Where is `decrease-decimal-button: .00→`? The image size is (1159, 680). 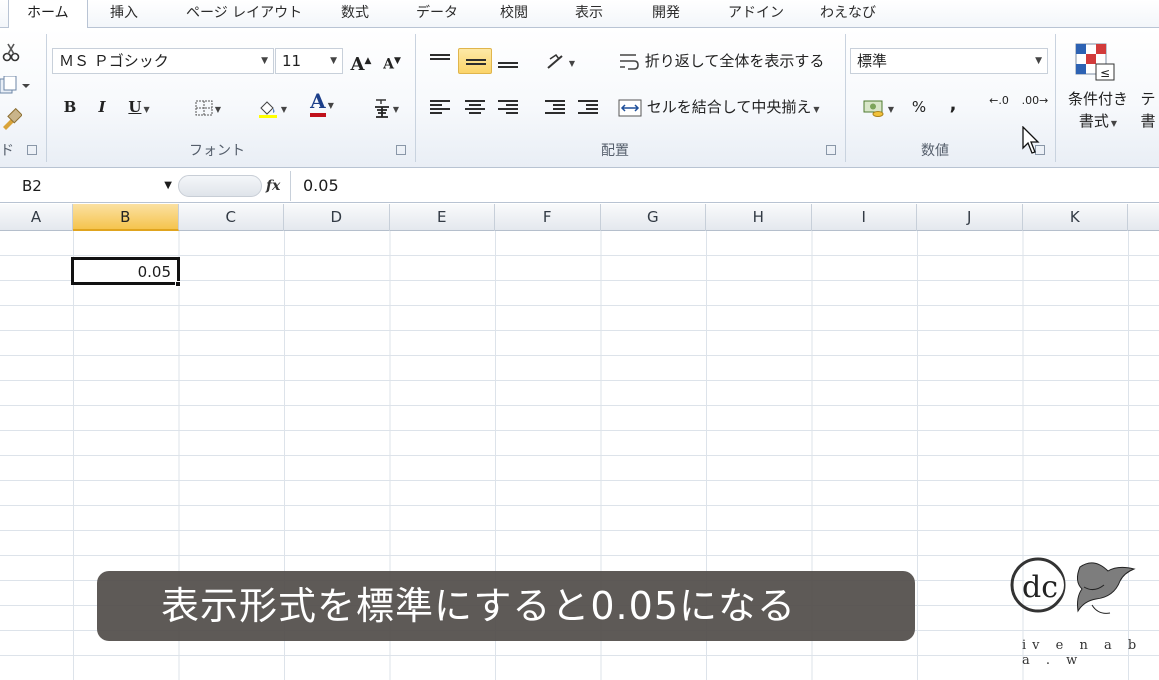 decrease-decimal-button: .00→ is located at coordinates (1035, 107).